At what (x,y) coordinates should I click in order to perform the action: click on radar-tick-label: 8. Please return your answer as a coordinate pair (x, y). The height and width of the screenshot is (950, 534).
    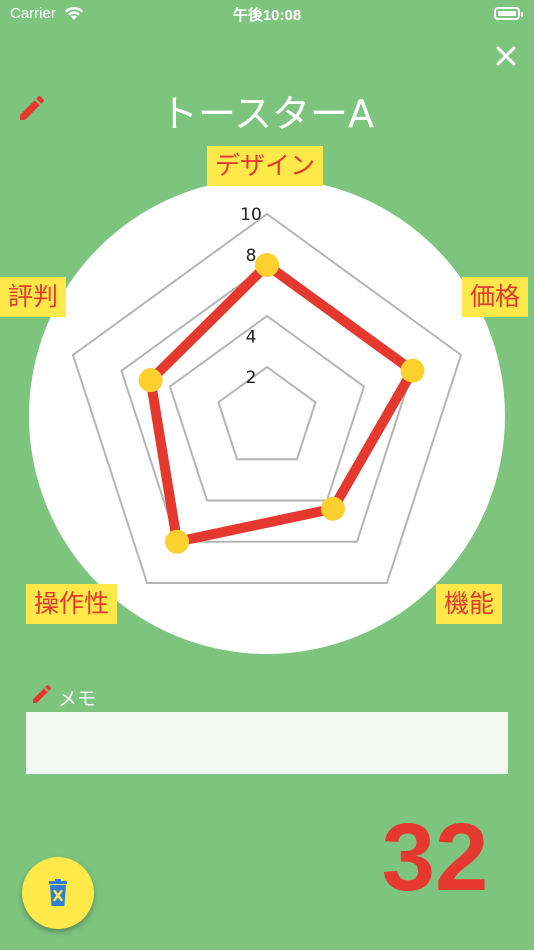
    Looking at the image, I should click on (251, 256).